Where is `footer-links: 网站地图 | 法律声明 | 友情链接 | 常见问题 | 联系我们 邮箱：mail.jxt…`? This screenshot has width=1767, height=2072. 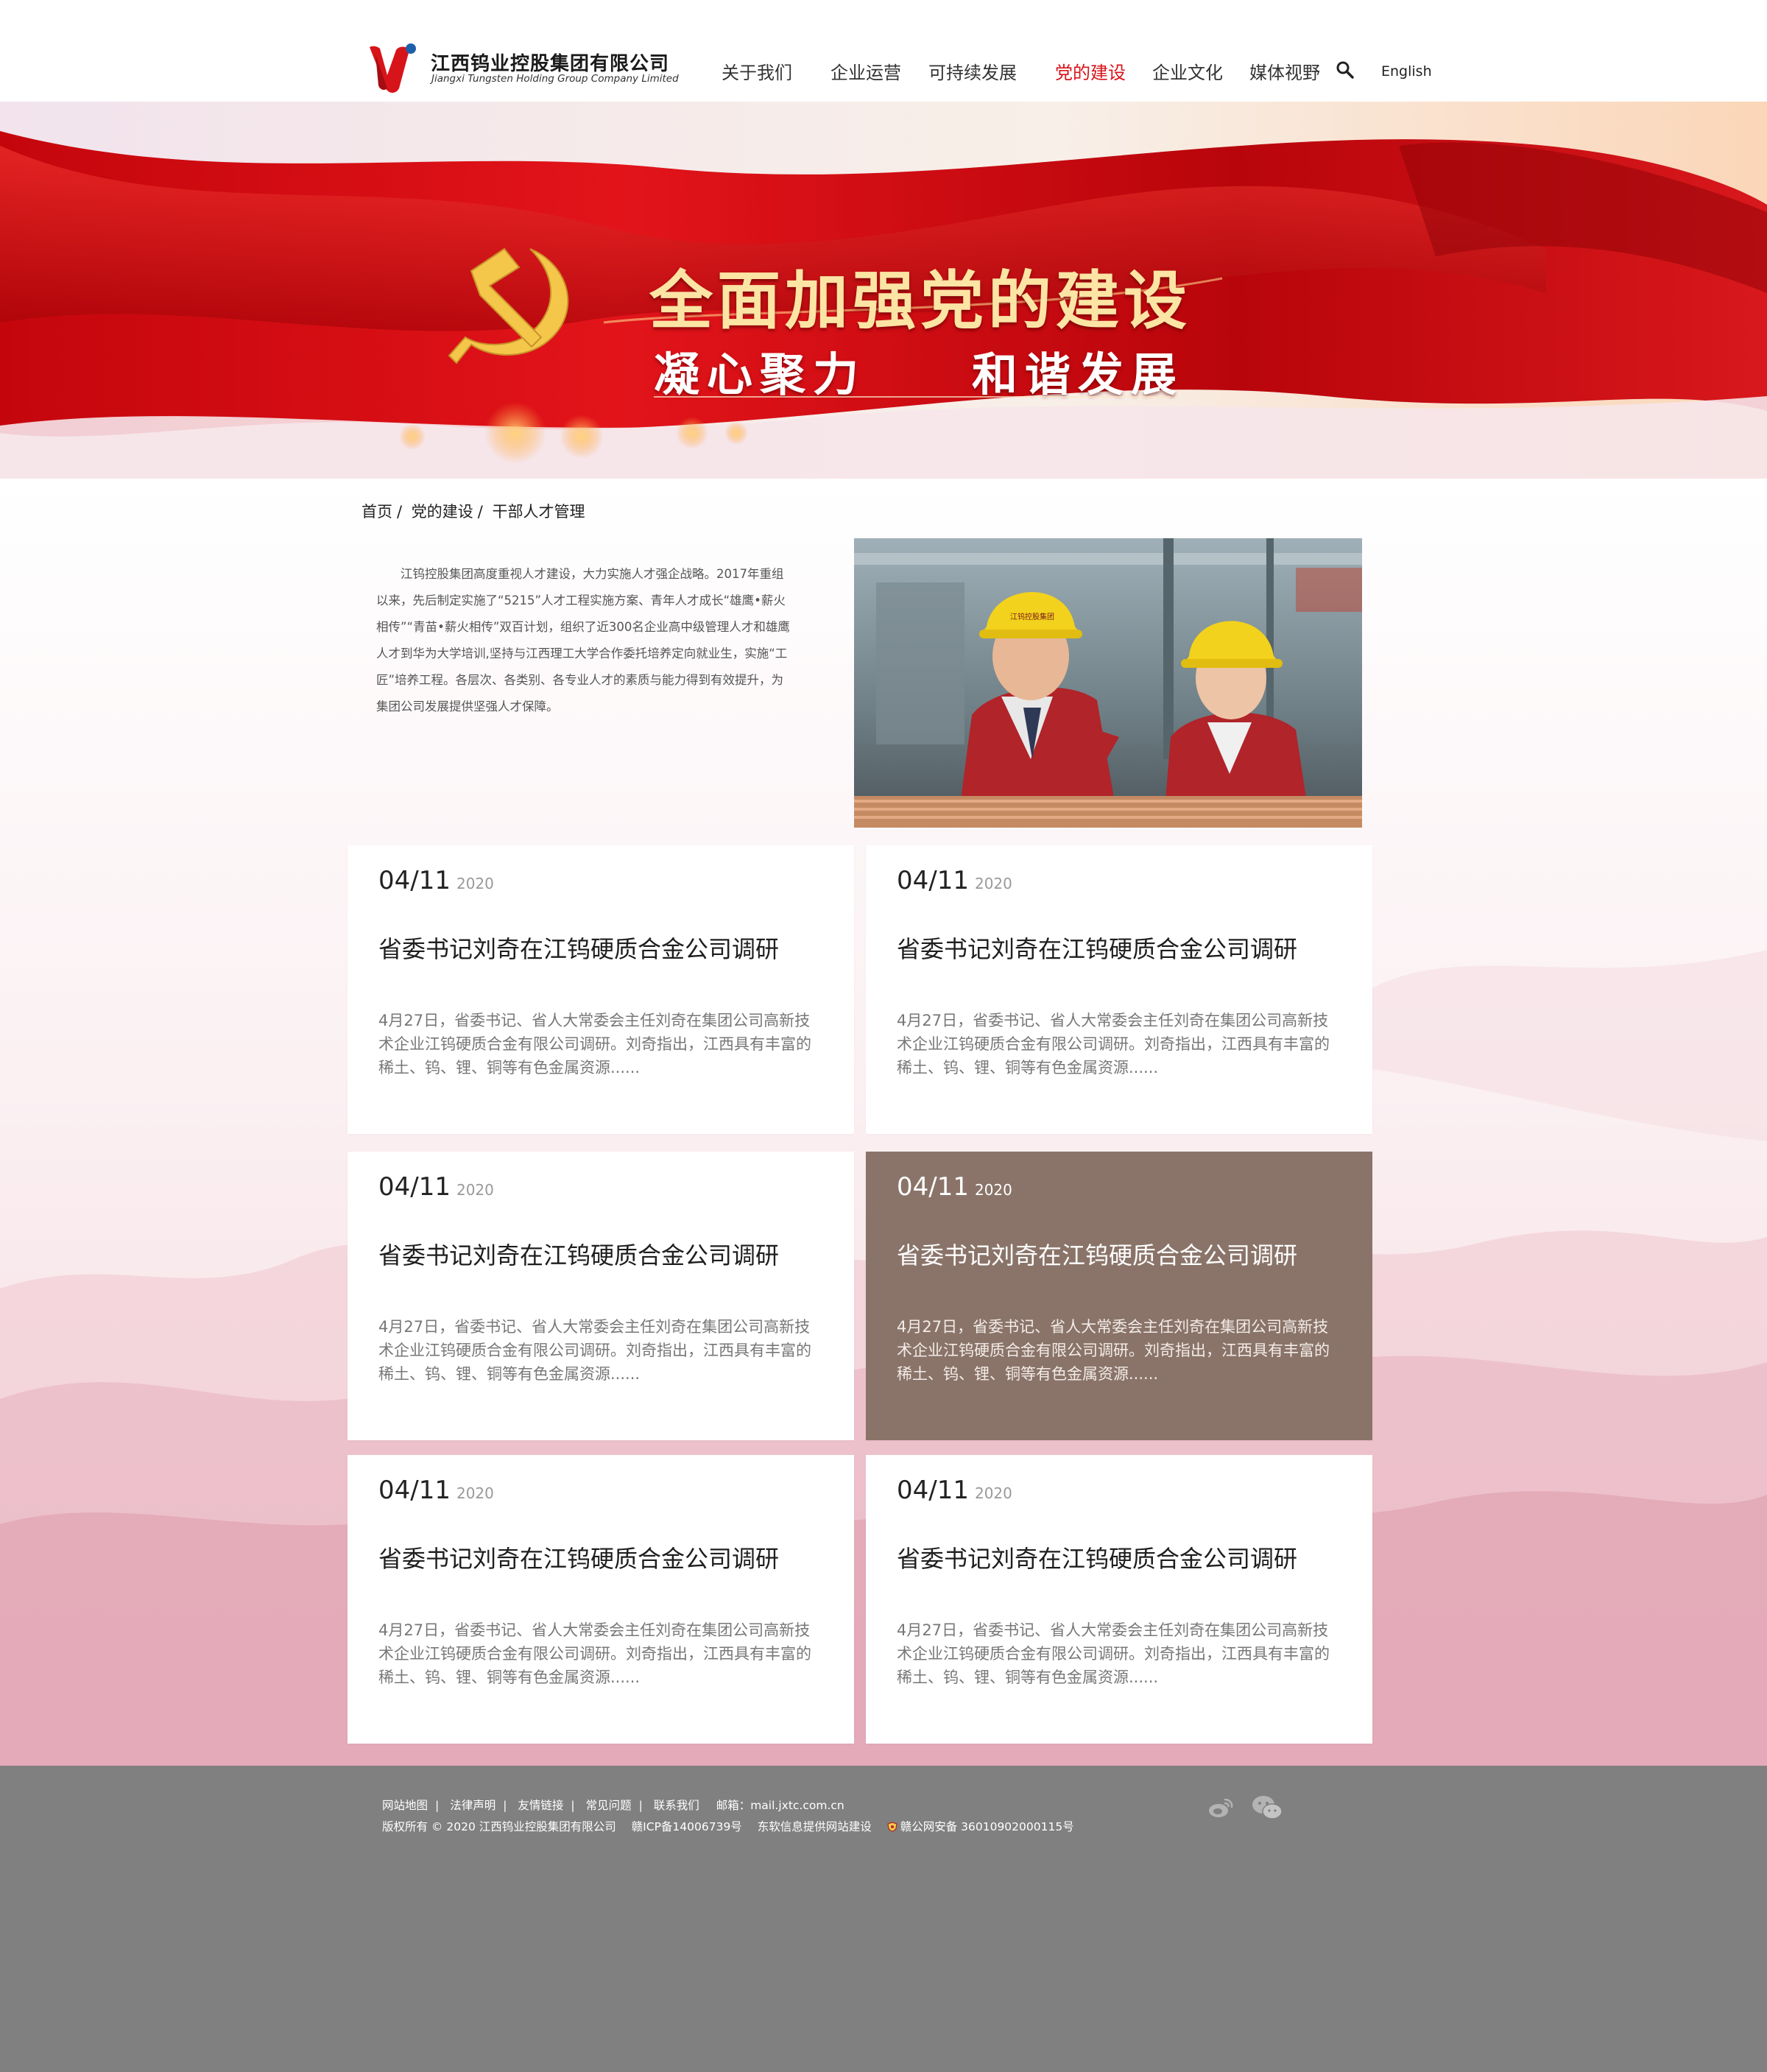 footer-links: 网站地图 | 法律声明 | 友情链接 | 常见问题 | 联系我们 邮箱：mail.jxt… is located at coordinates (613, 1805).